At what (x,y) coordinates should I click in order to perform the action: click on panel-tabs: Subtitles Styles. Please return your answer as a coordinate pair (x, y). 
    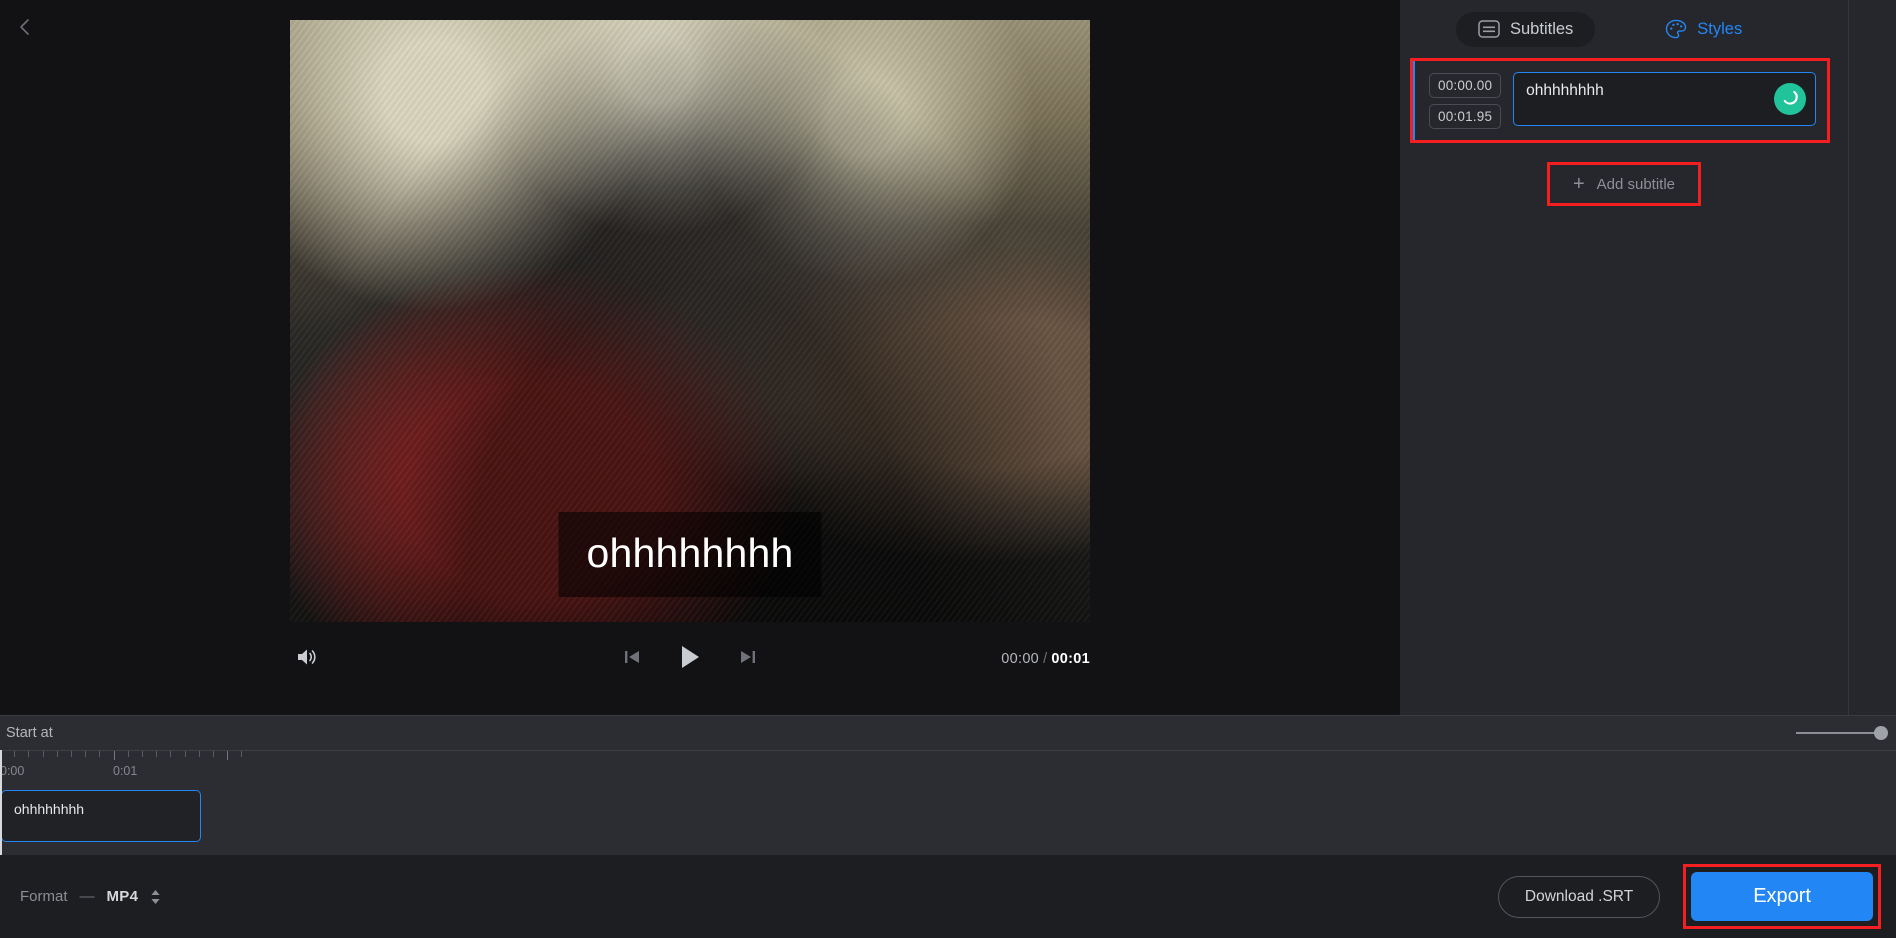
    Looking at the image, I should click on (1624, 29).